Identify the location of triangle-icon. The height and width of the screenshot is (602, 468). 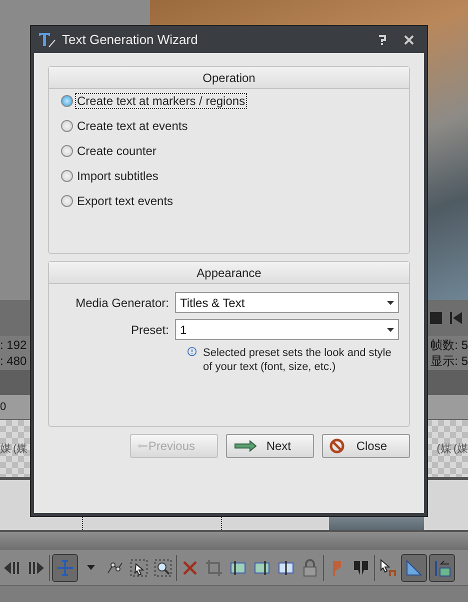
(414, 568).